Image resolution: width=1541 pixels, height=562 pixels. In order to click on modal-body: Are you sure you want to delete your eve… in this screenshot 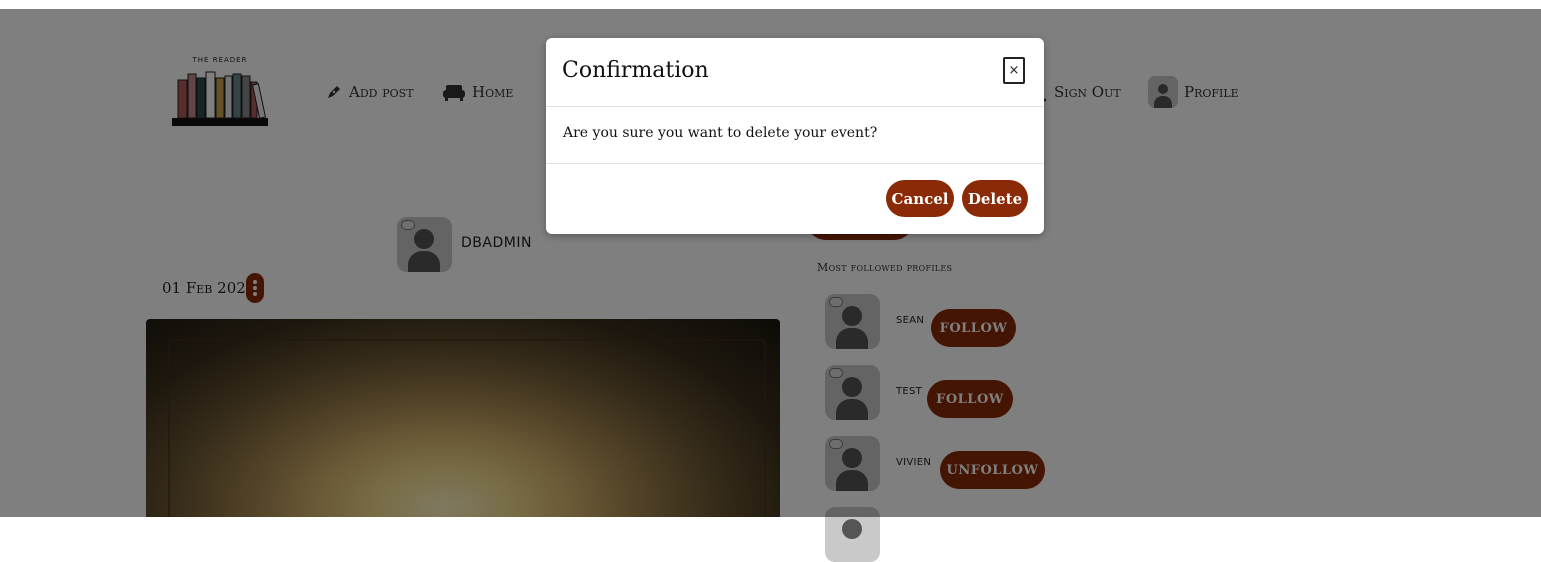, I will do `click(795, 135)`.